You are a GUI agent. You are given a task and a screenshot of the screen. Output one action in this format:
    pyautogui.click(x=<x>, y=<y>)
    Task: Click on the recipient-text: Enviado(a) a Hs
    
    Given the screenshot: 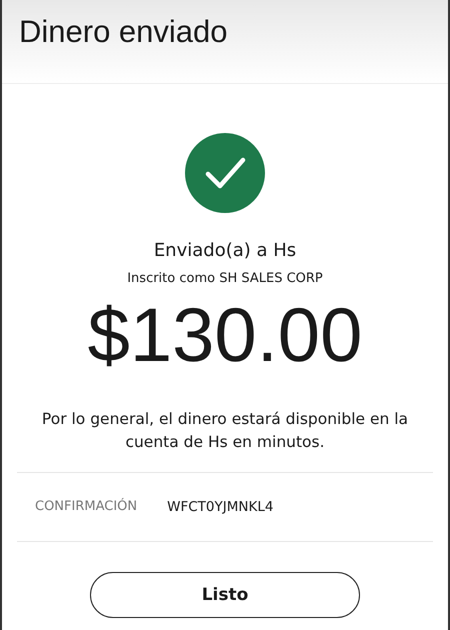 What is the action you would take?
    pyautogui.click(x=225, y=250)
    